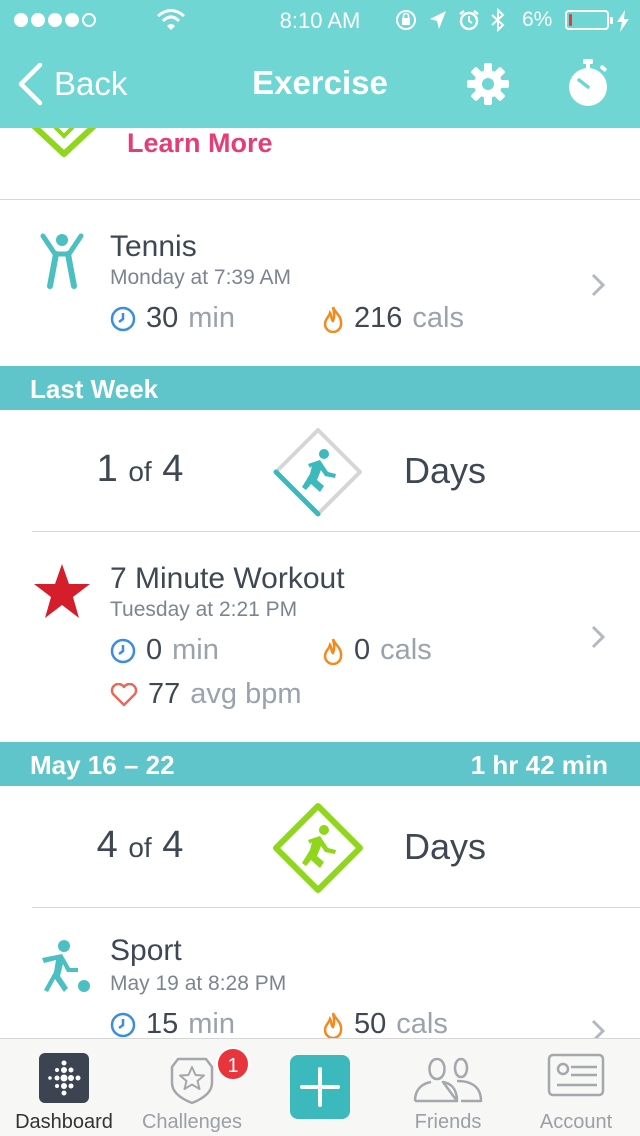  What do you see at coordinates (537, 19) in the screenshot?
I see `battery-percent: 6%` at bounding box center [537, 19].